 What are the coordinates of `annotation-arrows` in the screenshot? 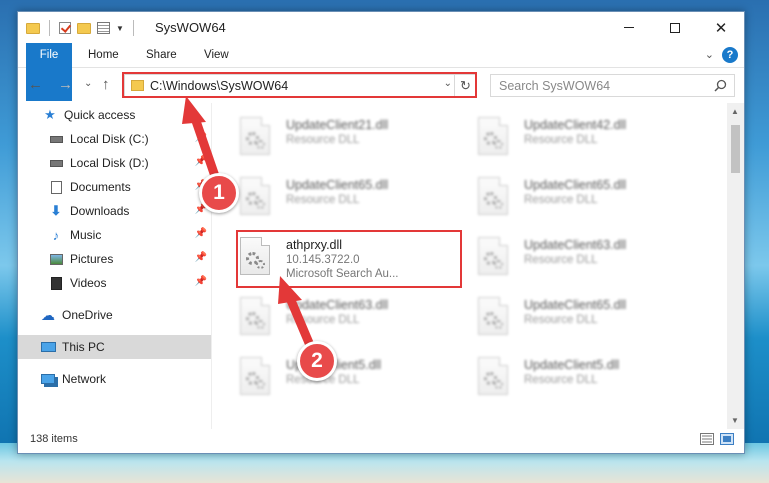 It's located at (249, 225).